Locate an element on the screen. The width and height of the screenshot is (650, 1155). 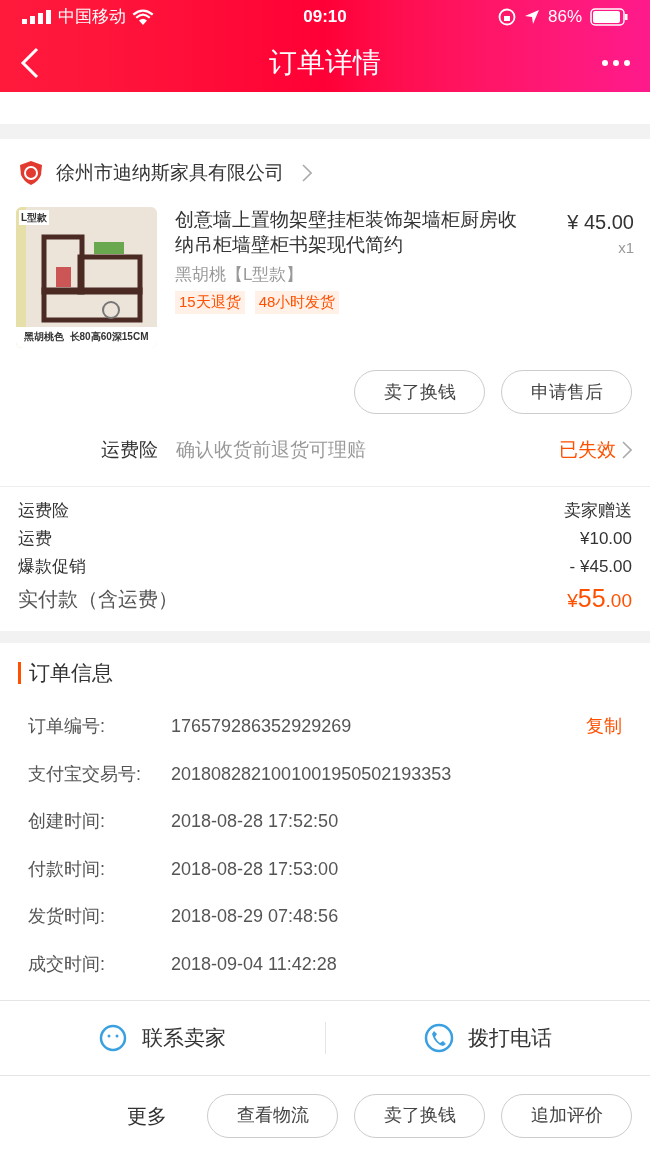
info-label: 成交时间: is located at coordinates (67, 964).